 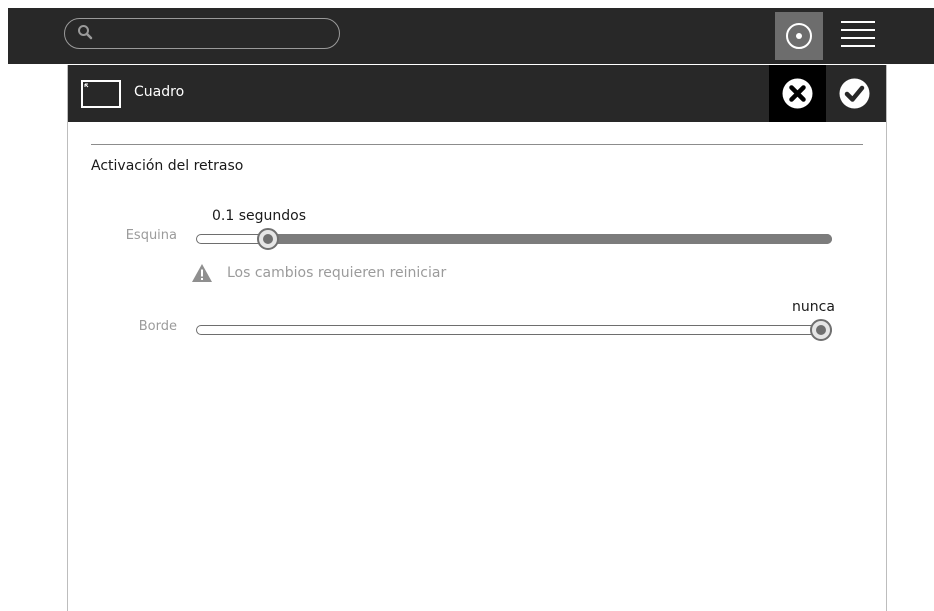 What do you see at coordinates (167, 166) in the screenshot?
I see `section-title: Activación del retraso` at bounding box center [167, 166].